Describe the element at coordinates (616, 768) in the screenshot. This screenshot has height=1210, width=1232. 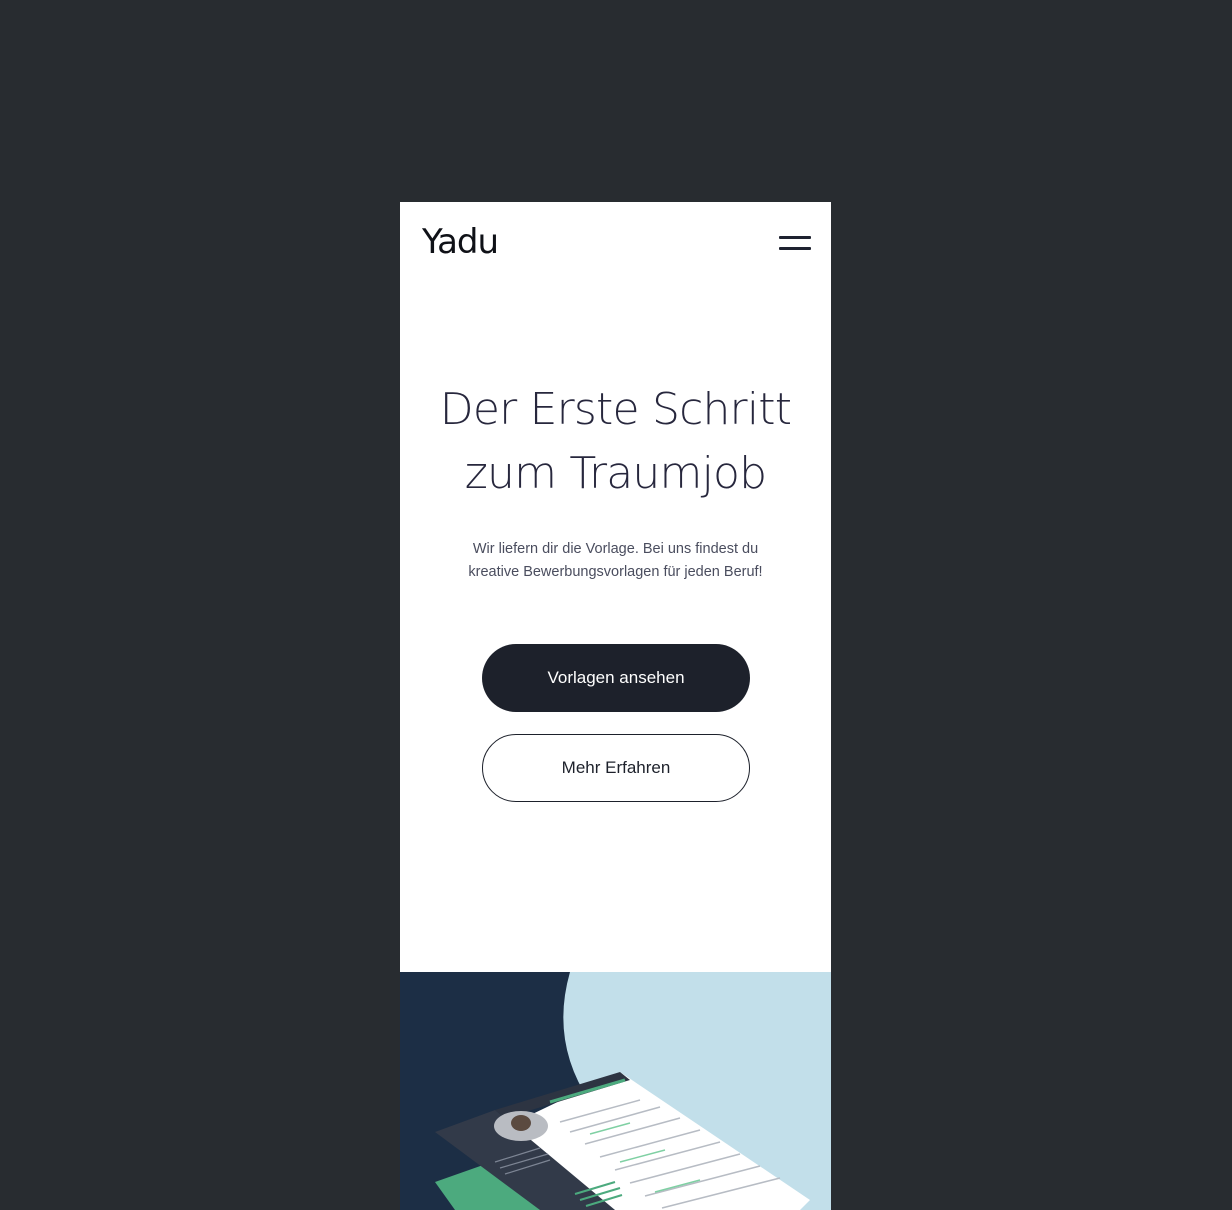
I see `learn-more-button: Mehr Erfahren` at that location.